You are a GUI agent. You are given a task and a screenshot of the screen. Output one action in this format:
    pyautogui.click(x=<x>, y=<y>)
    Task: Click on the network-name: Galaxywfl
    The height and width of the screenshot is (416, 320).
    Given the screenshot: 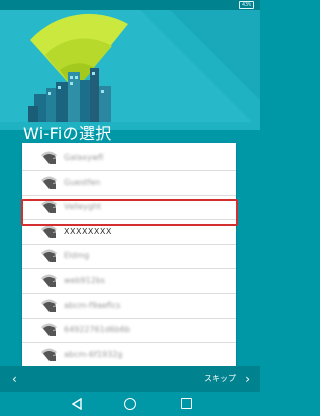 What is the action you would take?
    pyautogui.click(x=84, y=157)
    